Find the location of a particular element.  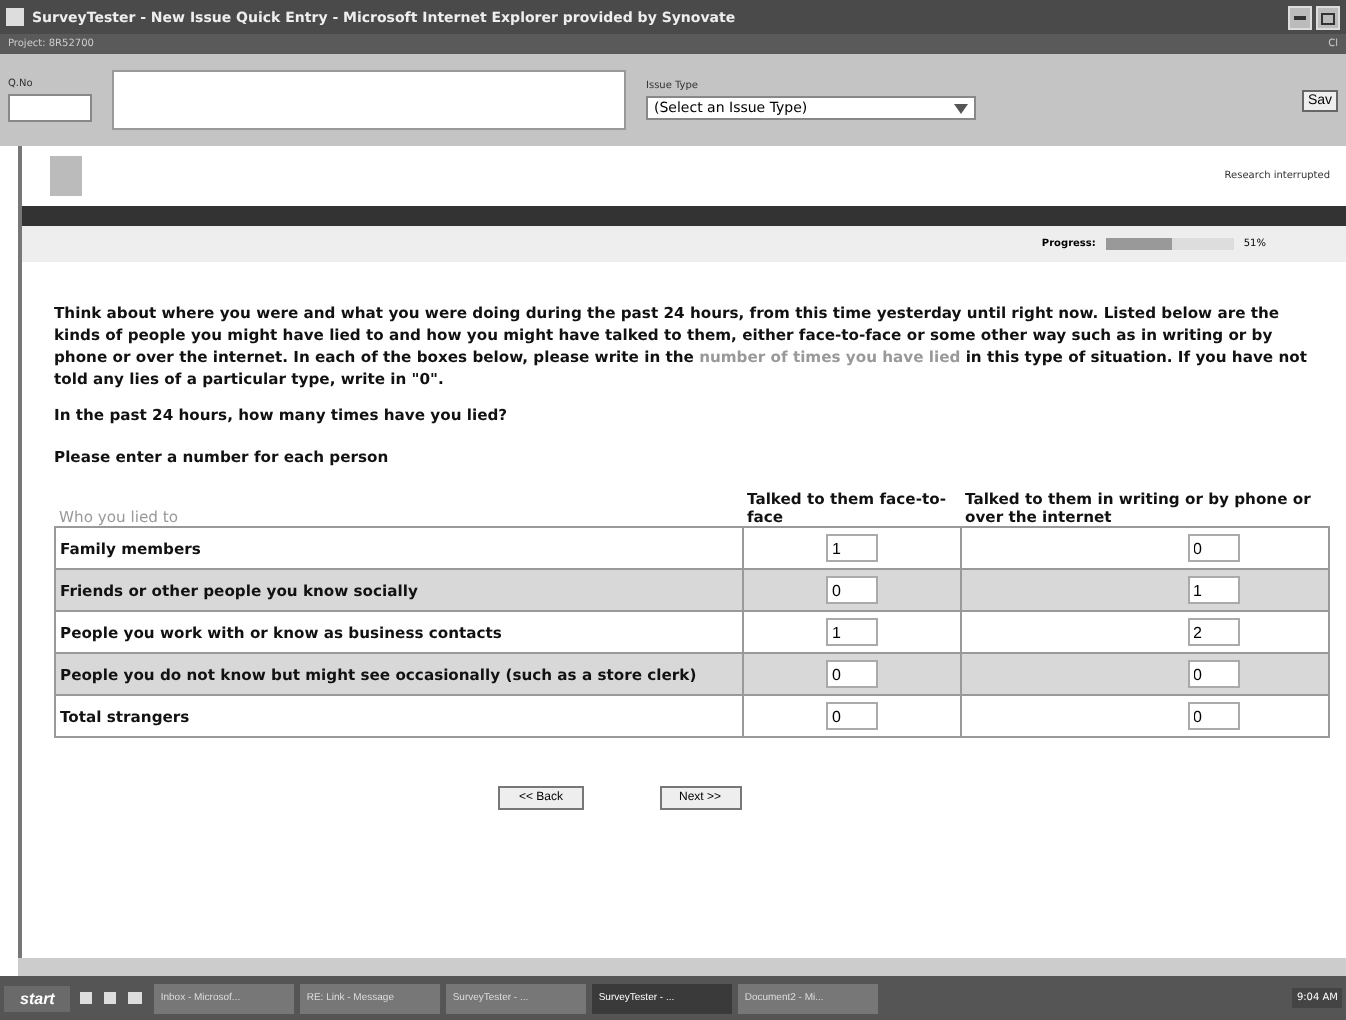

horizontal-scrollbar is located at coordinates (682, 967).